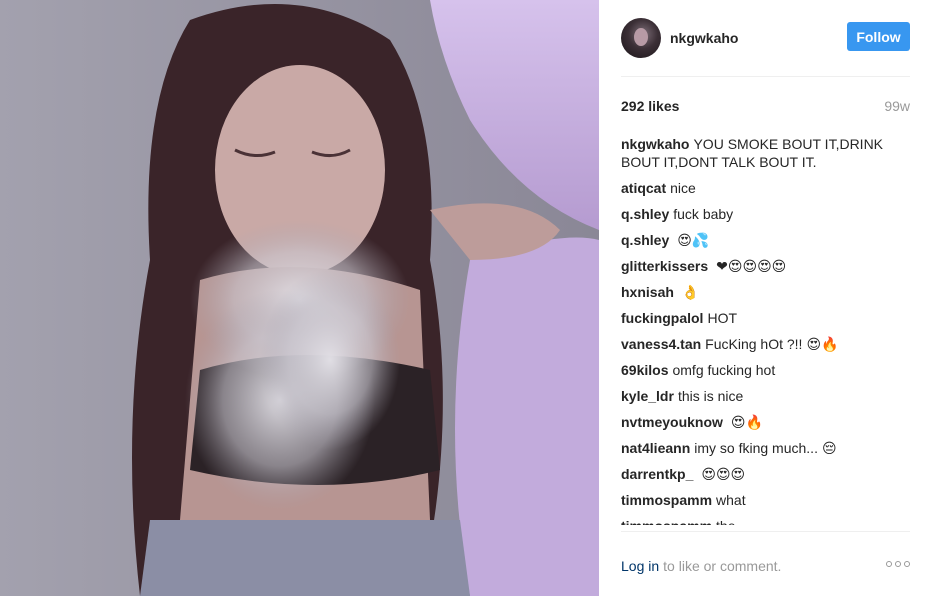 This screenshot has width=932, height=596. Describe the element at coordinates (640, 566) in the screenshot. I see `login-link: Log in` at that location.